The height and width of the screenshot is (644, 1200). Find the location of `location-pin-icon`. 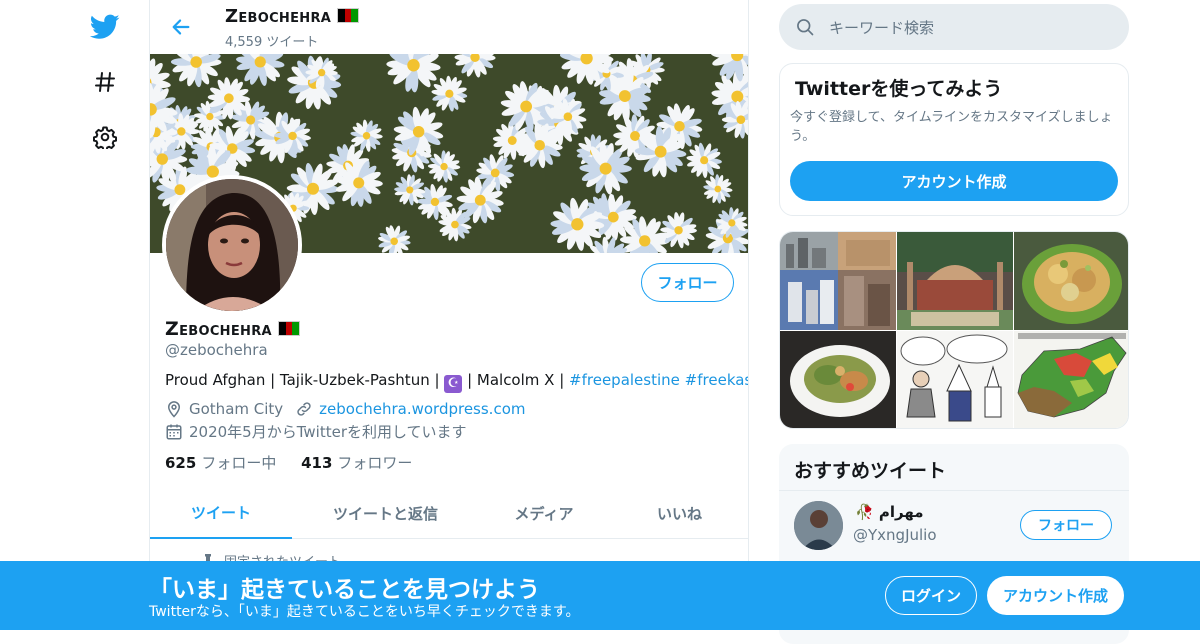

location-pin-icon is located at coordinates (174, 409).